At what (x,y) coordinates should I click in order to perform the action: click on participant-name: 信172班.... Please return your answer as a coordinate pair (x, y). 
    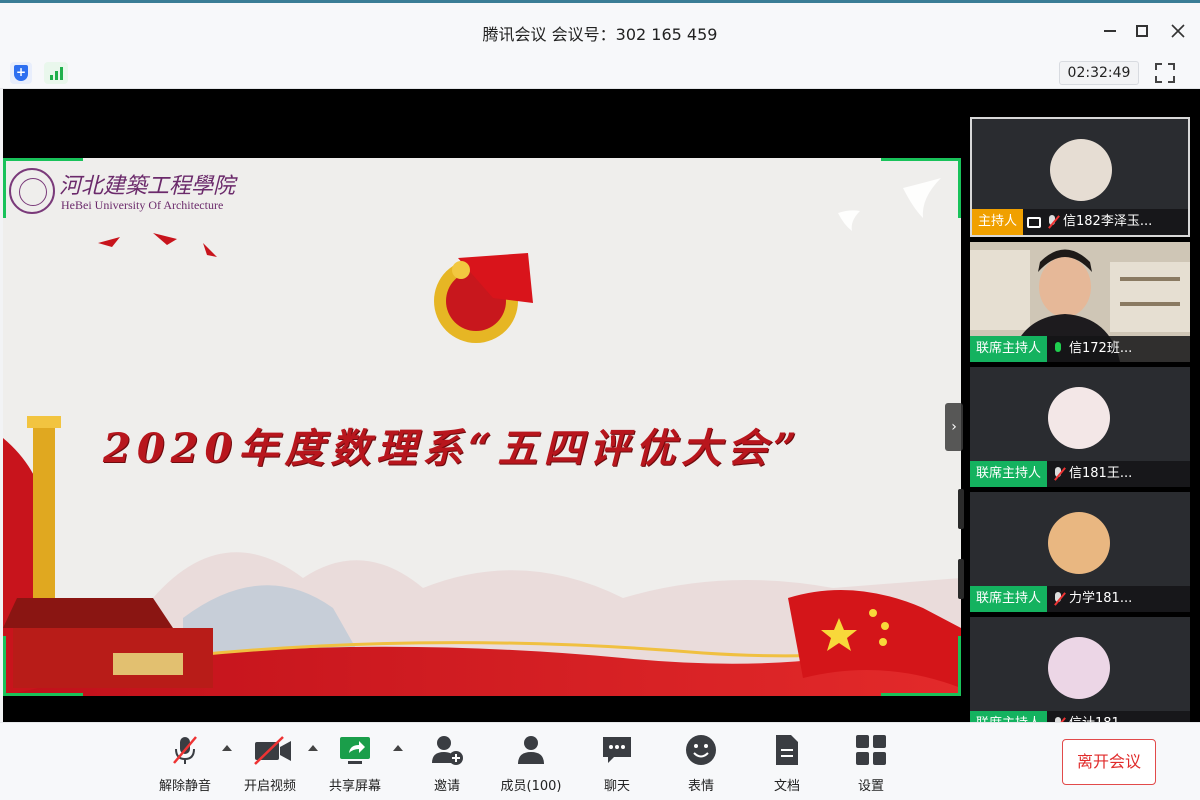
    Looking at the image, I should click on (1101, 348).